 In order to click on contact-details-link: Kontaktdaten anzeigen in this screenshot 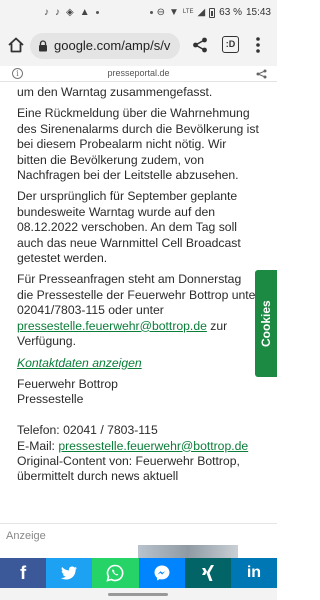, I will do `click(147, 363)`.